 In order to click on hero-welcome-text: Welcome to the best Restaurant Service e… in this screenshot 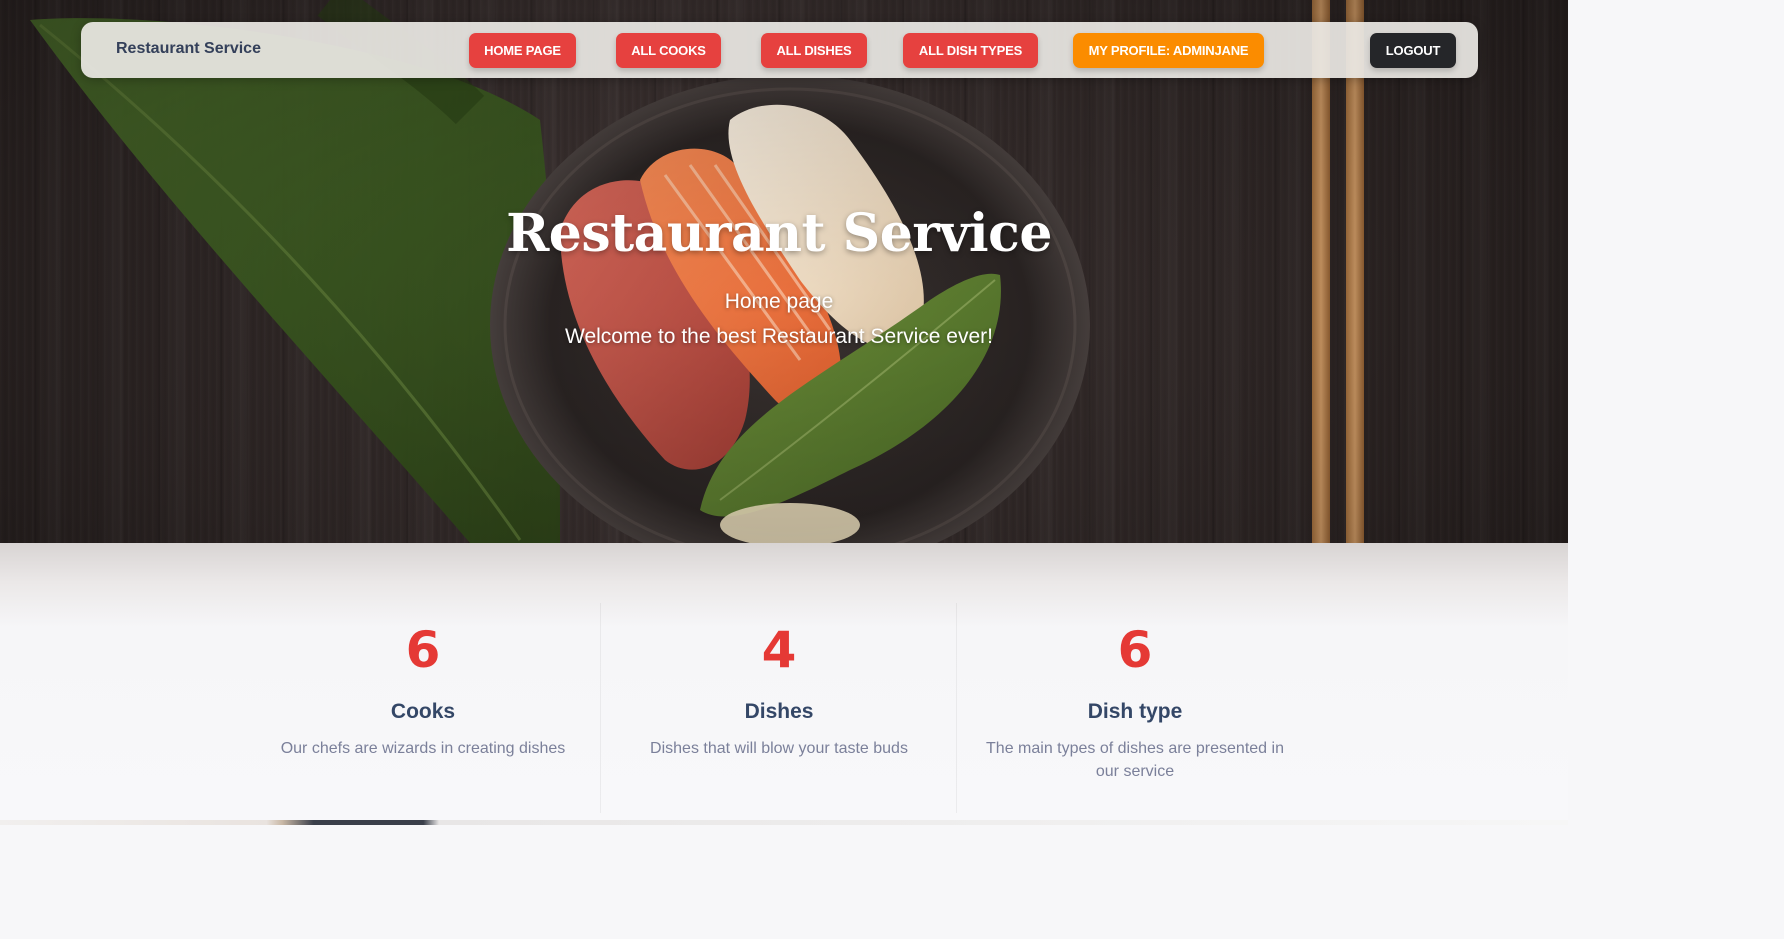, I will do `click(779, 336)`.